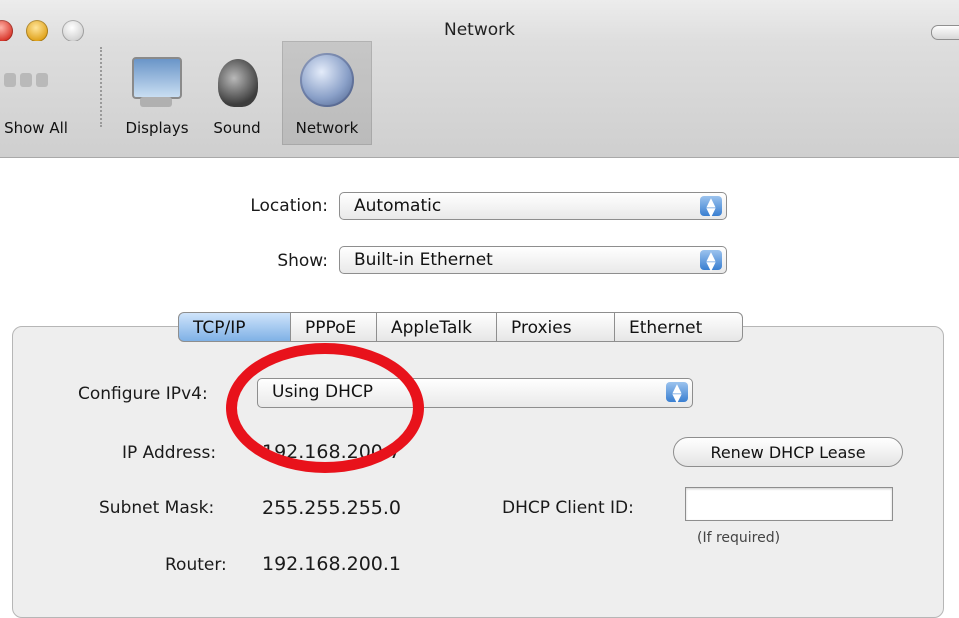 Image resolution: width=959 pixels, height=618 pixels. Describe the element at coordinates (788, 452) in the screenshot. I see `renew-dhcp-lease-button: Renew DHCP Lease` at that location.